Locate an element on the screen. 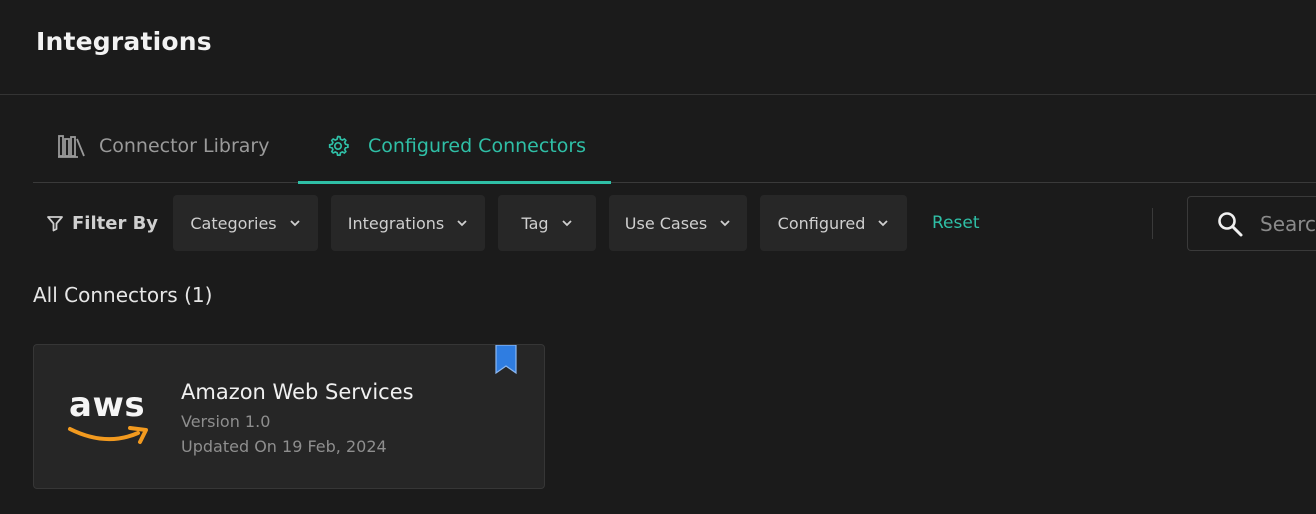  section-title: All Connectors (1) is located at coordinates (123, 295).